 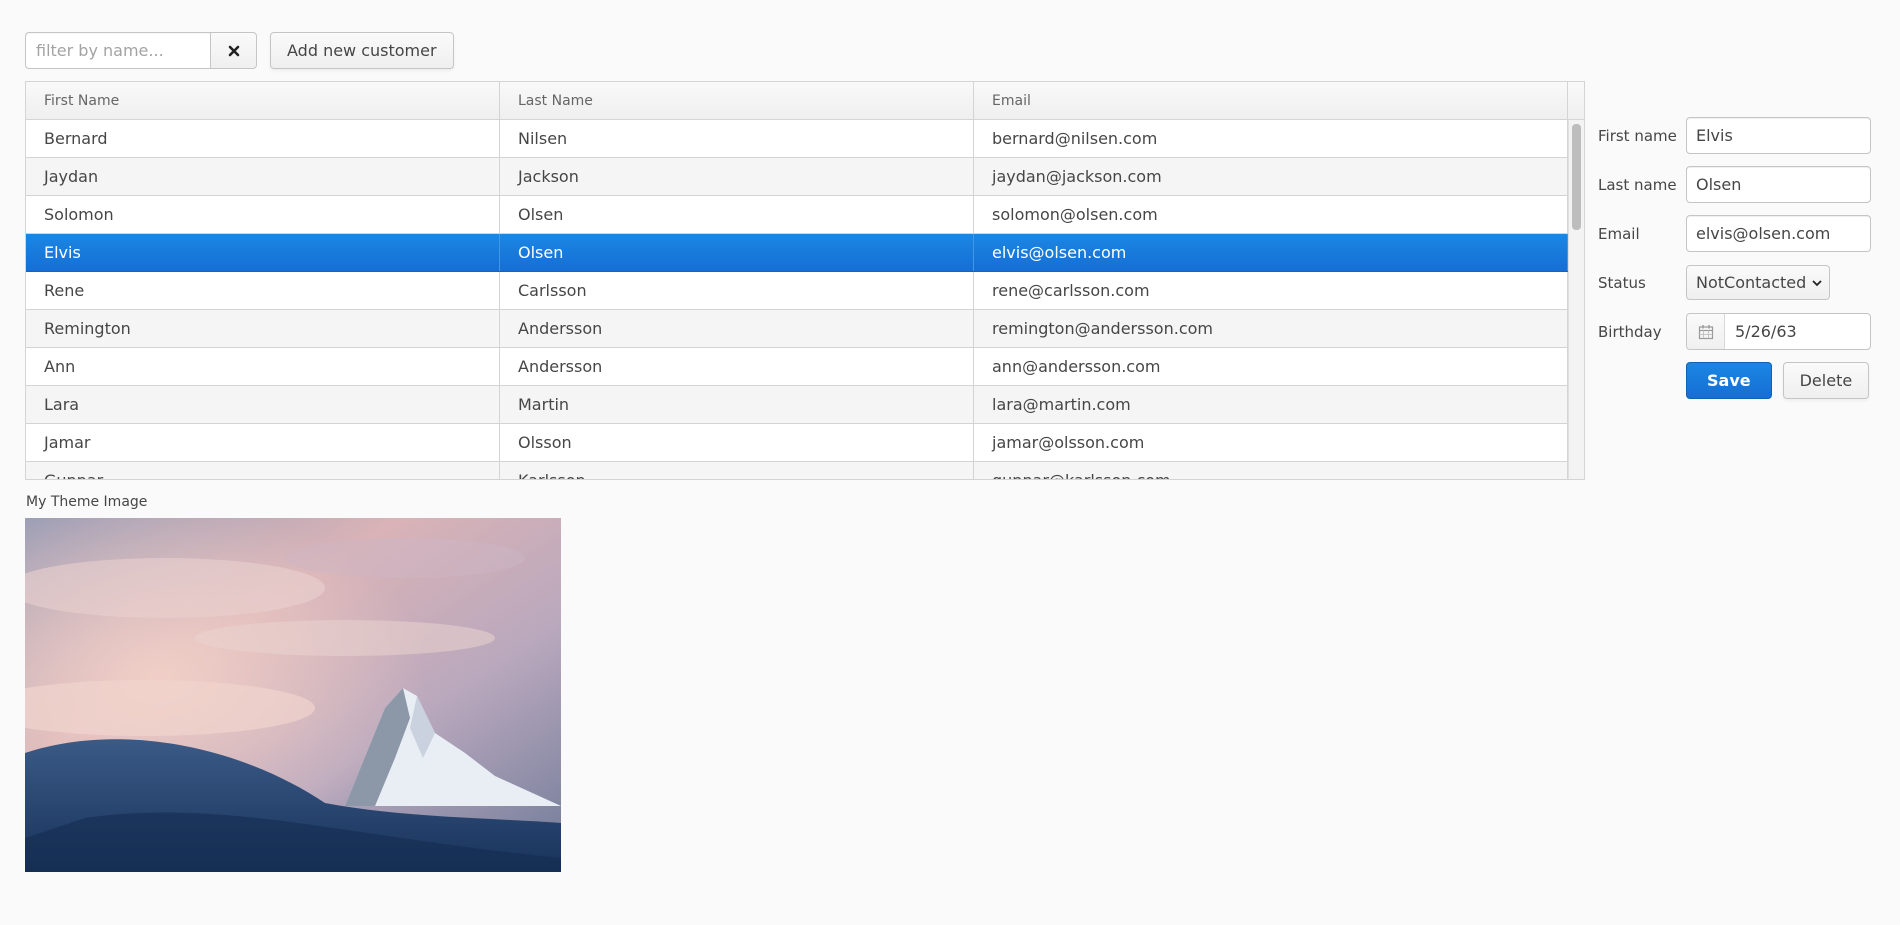 I want to click on mountain-landscape-image, so click(x=293, y=695).